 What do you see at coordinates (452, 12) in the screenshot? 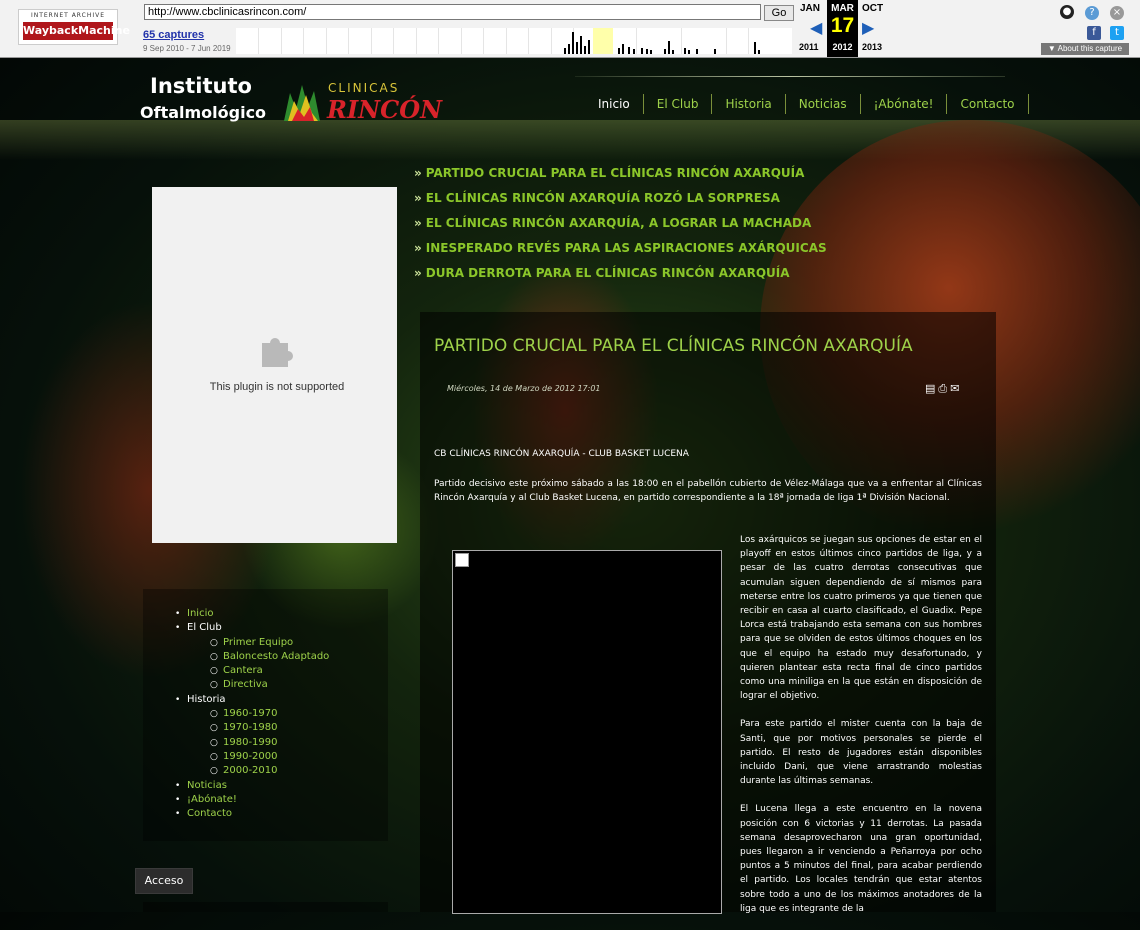
I see `wayback-url-input: http://www.cbclinicasrincon.com/` at bounding box center [452, 12].